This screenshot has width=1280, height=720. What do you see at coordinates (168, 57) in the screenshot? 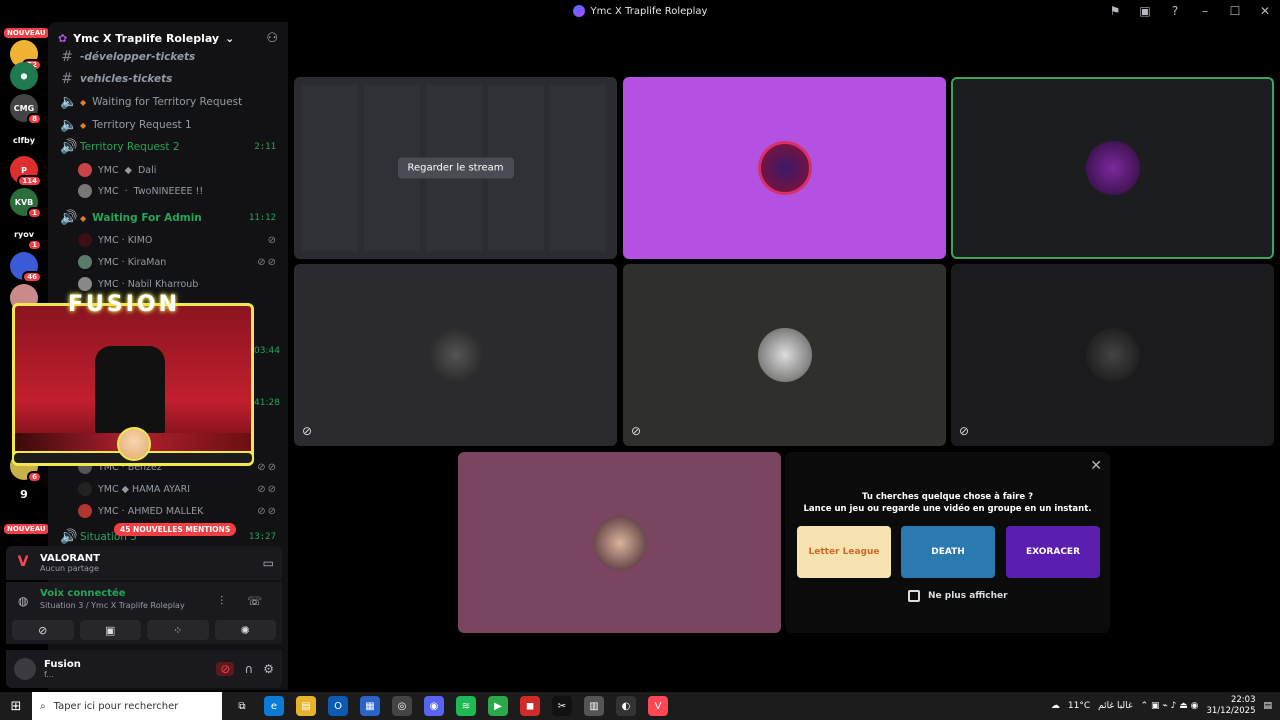
I see `channel-developer-tickets: # -développer-tickets` at bounding box center [168, 57].